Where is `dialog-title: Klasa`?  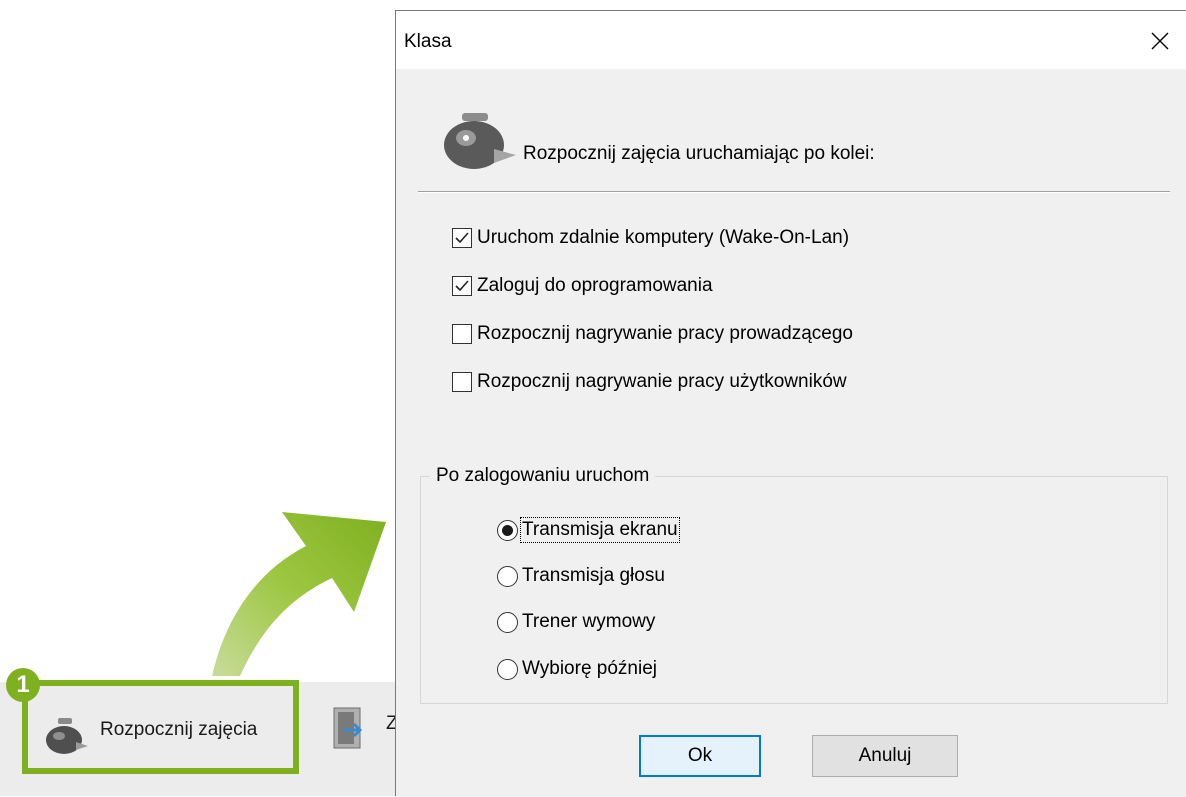
dialog-title: Klasa is located at coordinates (428, 41).